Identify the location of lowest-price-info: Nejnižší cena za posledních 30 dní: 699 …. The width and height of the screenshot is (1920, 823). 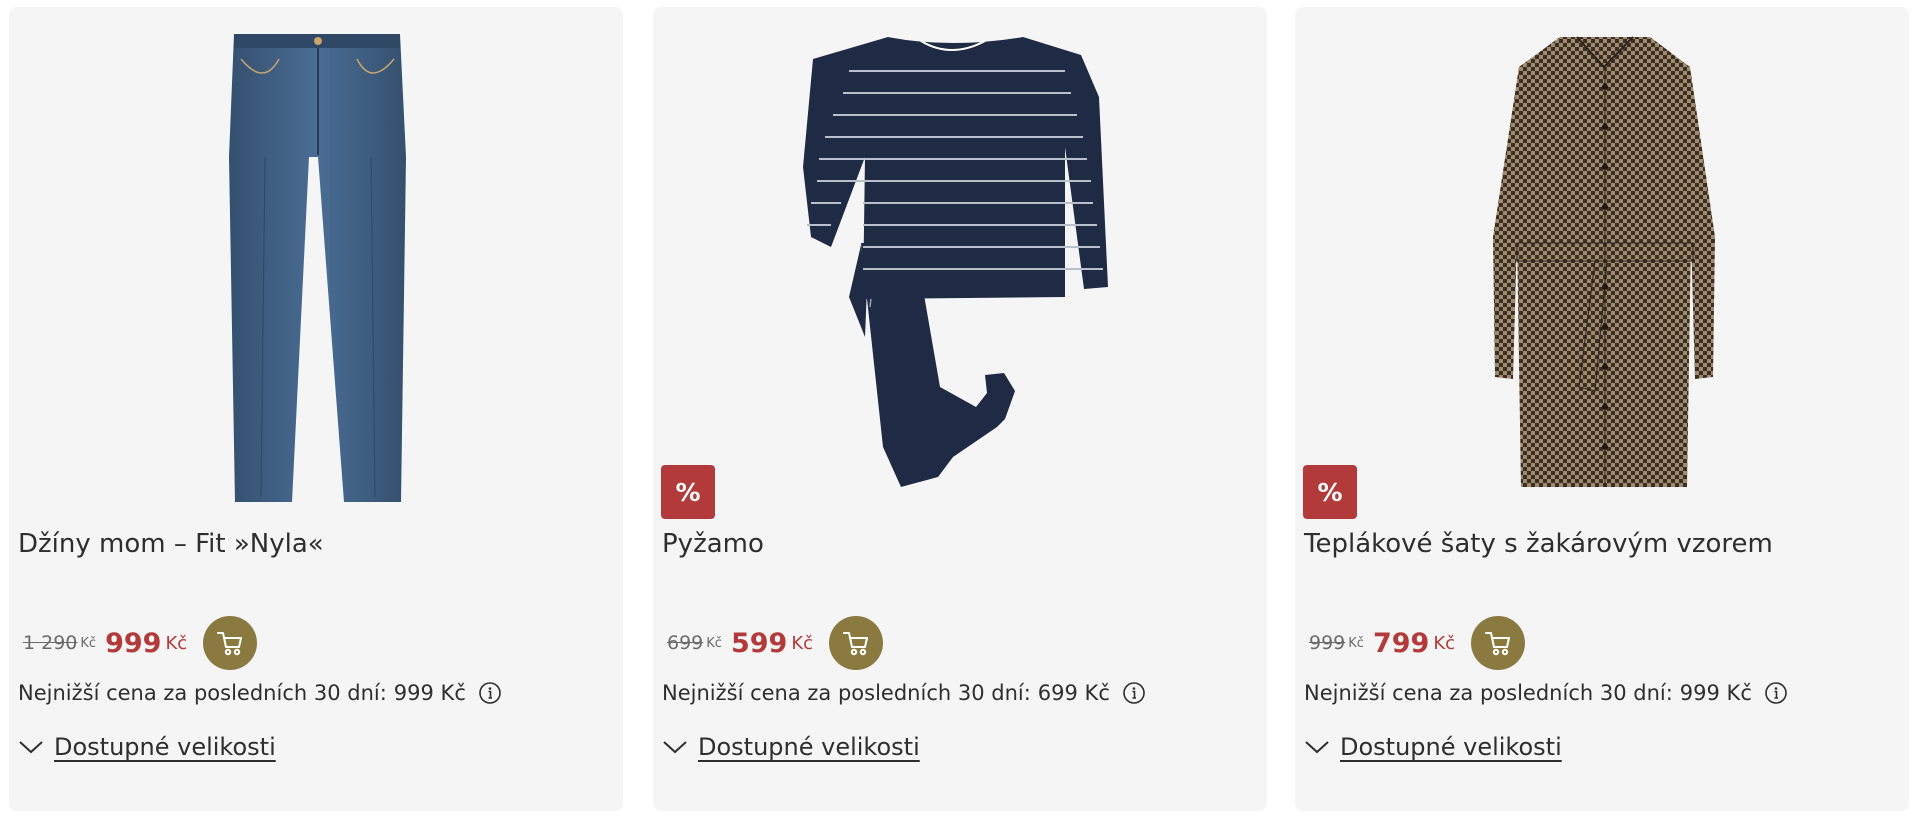
(904, 693).